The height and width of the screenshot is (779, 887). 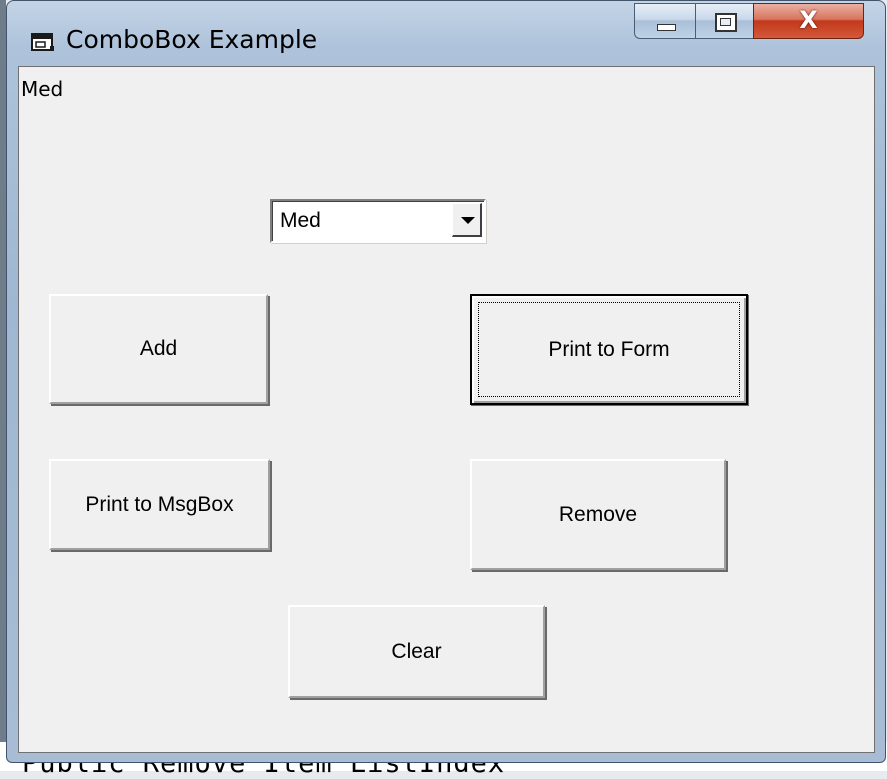 I want to click on add-button: Add, so click(x=158, y=349).